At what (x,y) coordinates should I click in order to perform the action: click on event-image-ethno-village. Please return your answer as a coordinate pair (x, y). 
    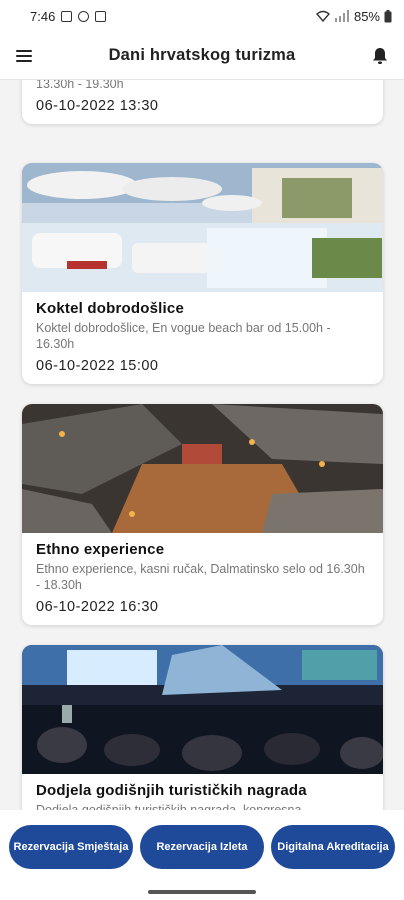
    Looking at the image, I should click on (202, 468).